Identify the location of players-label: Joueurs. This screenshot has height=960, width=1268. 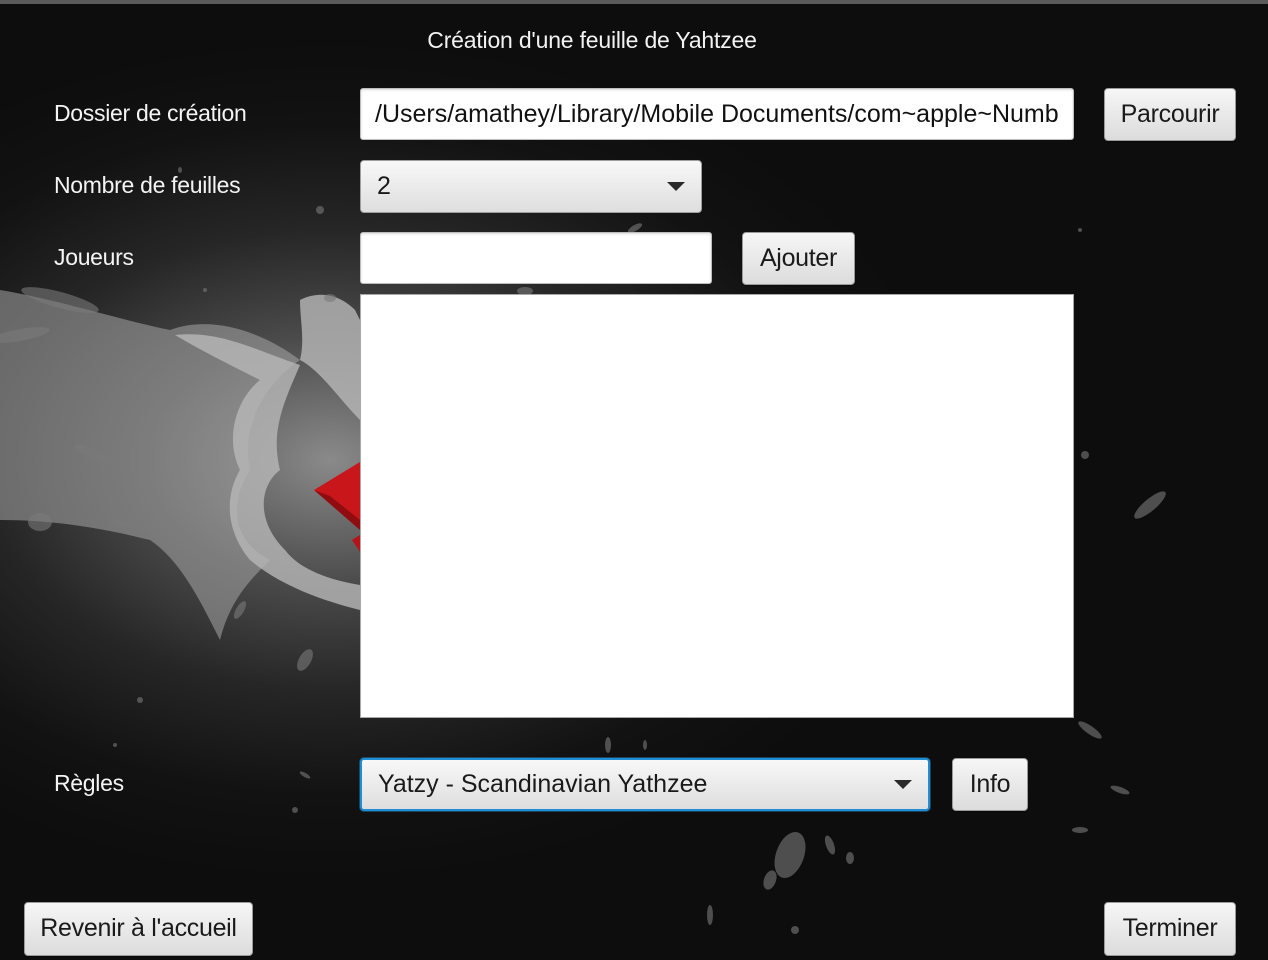
(94, 257).